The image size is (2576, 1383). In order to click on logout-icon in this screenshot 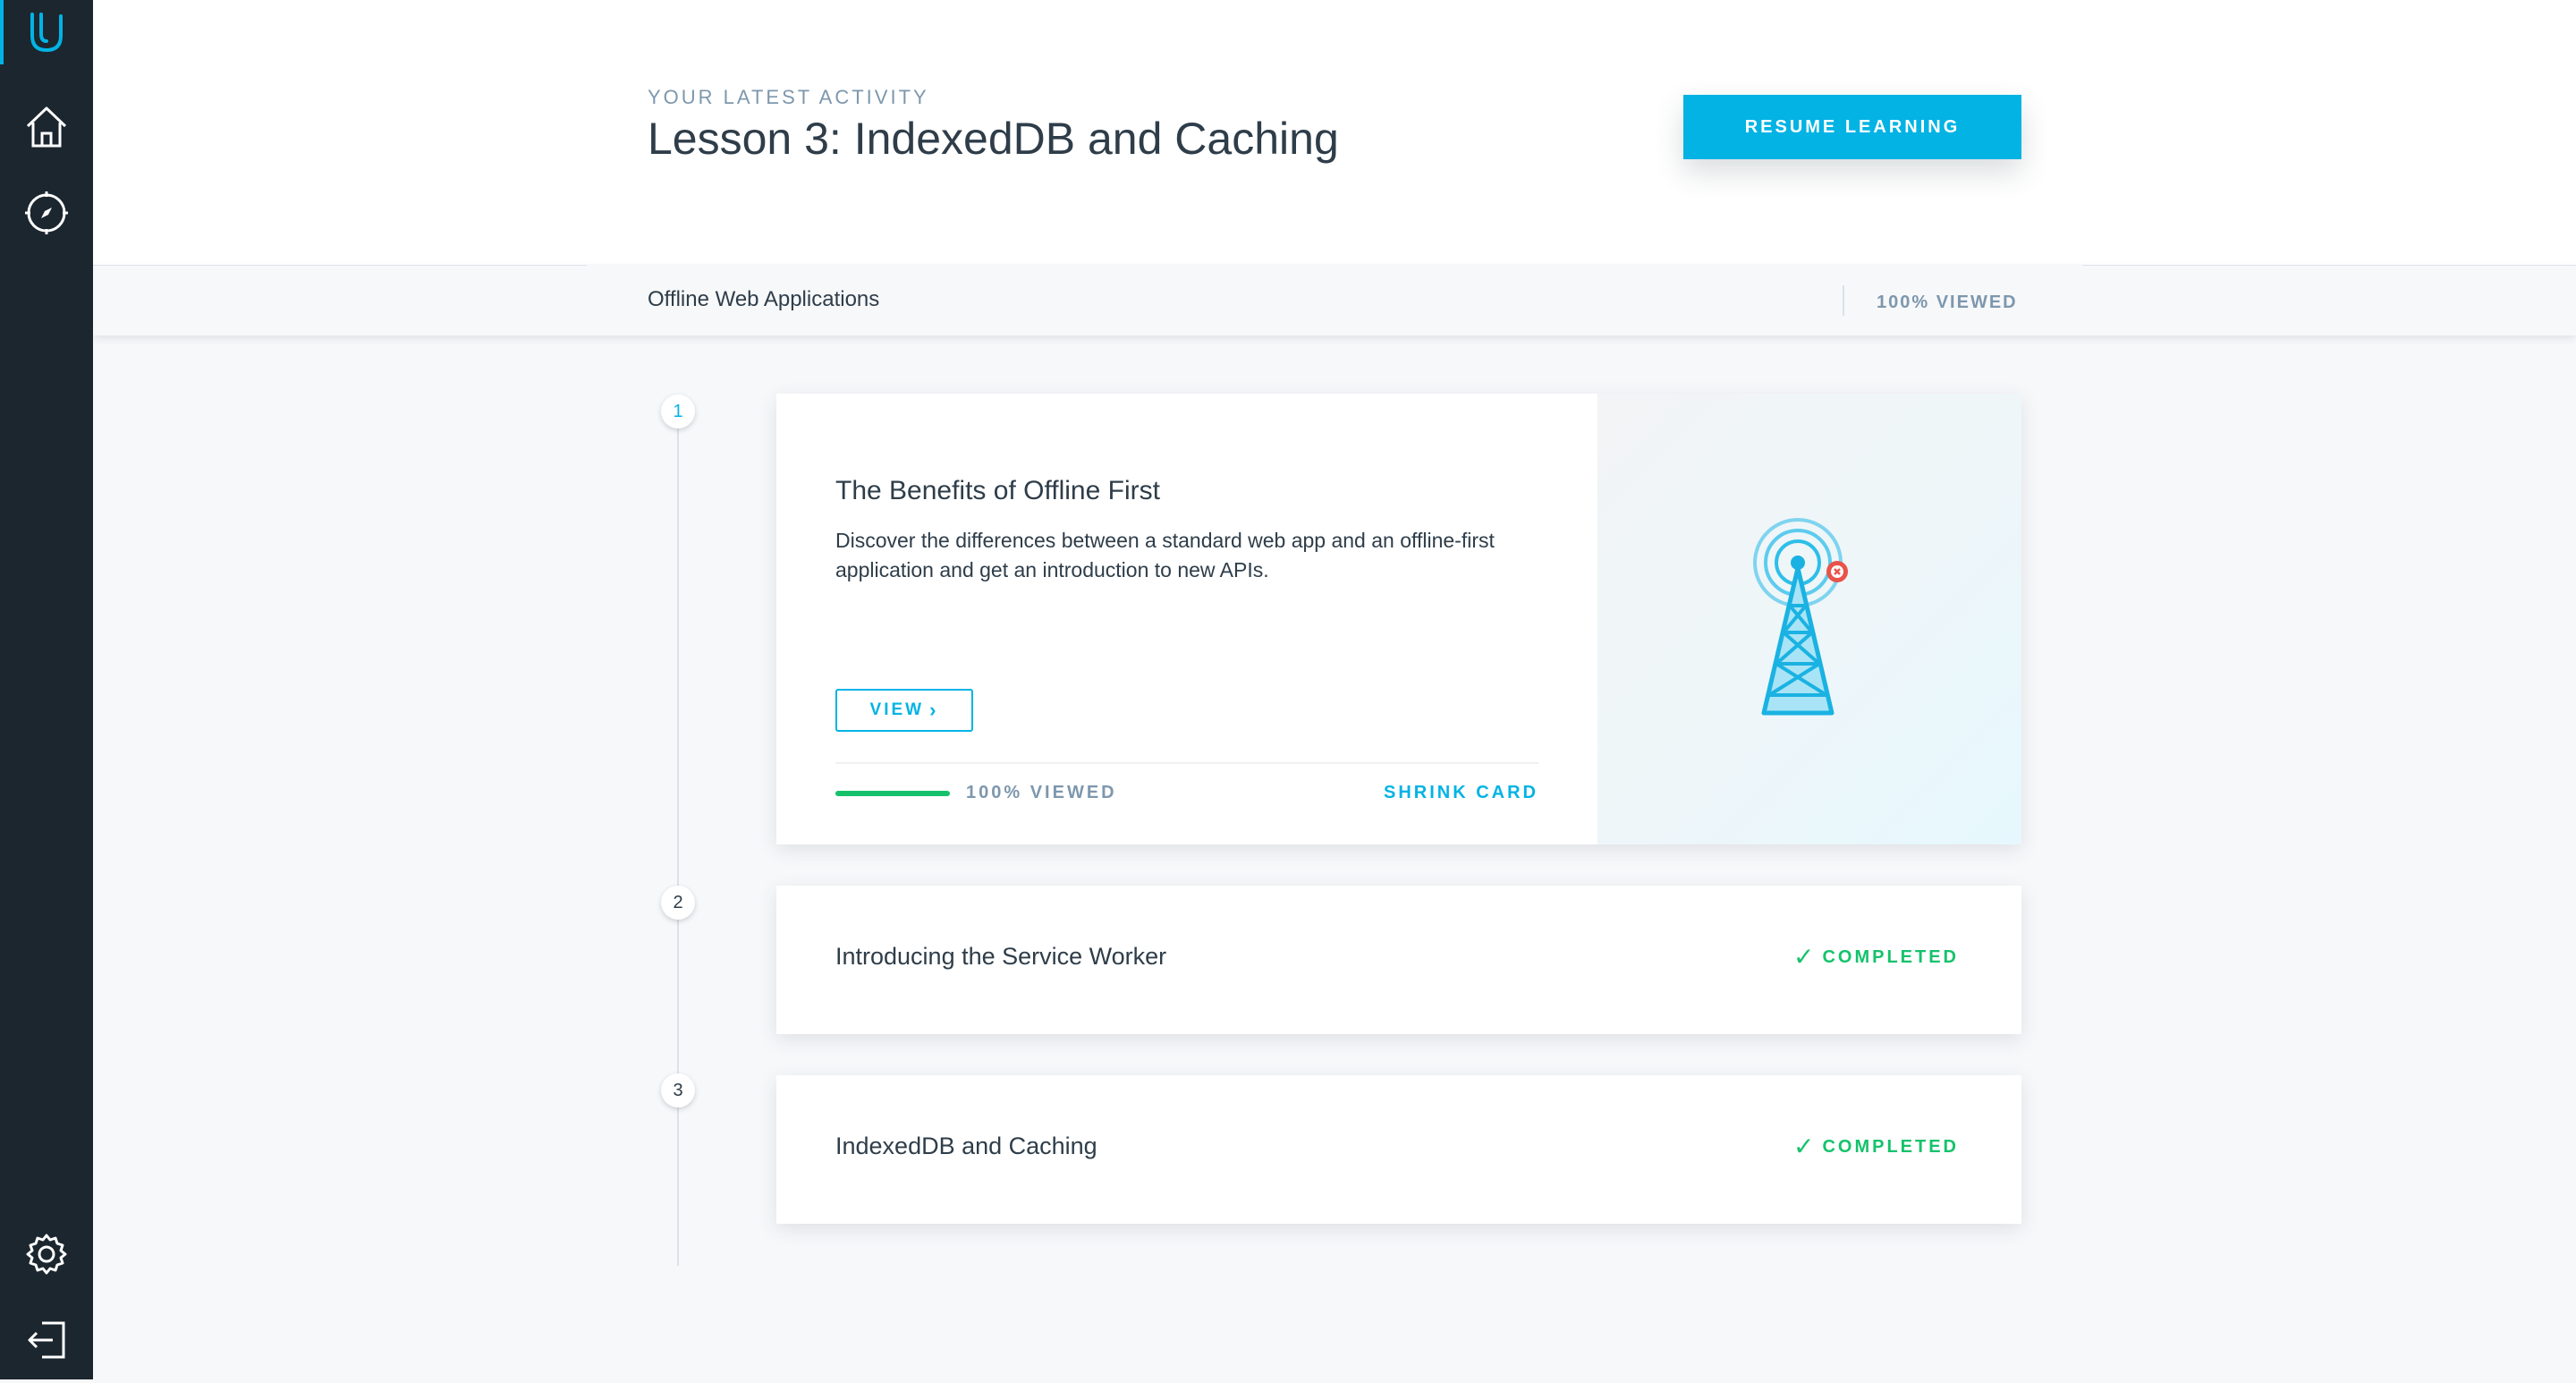, I will do `click(46, 1340)`.